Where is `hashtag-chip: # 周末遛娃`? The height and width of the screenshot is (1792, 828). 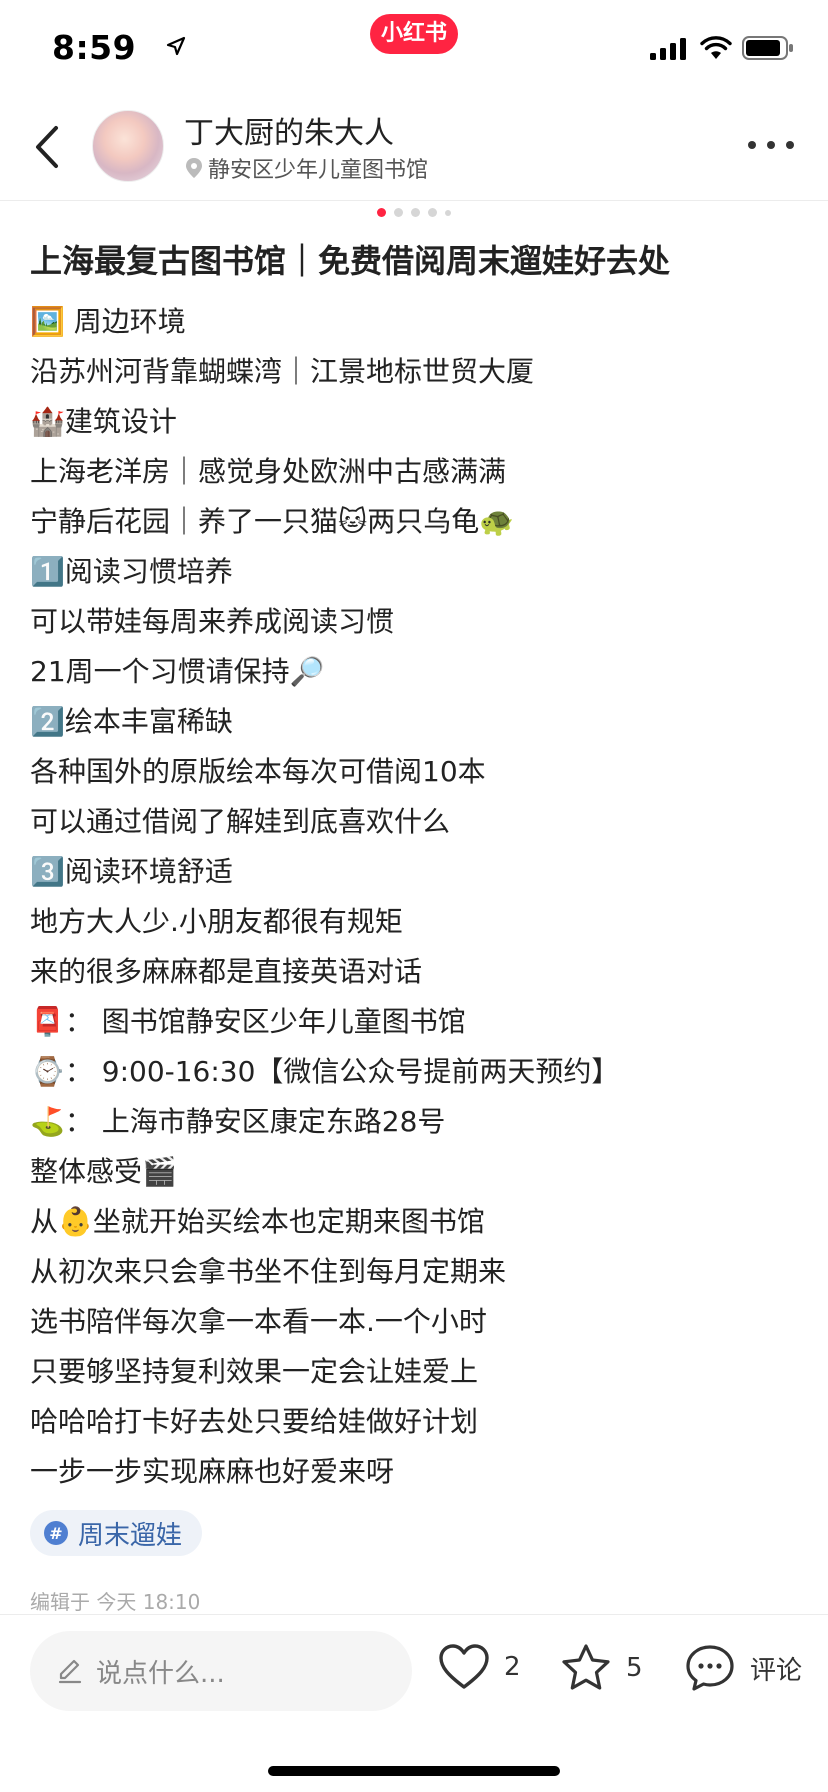
hashtag-chip: # 周末遛娃 is located at coordinates (116, 1533).